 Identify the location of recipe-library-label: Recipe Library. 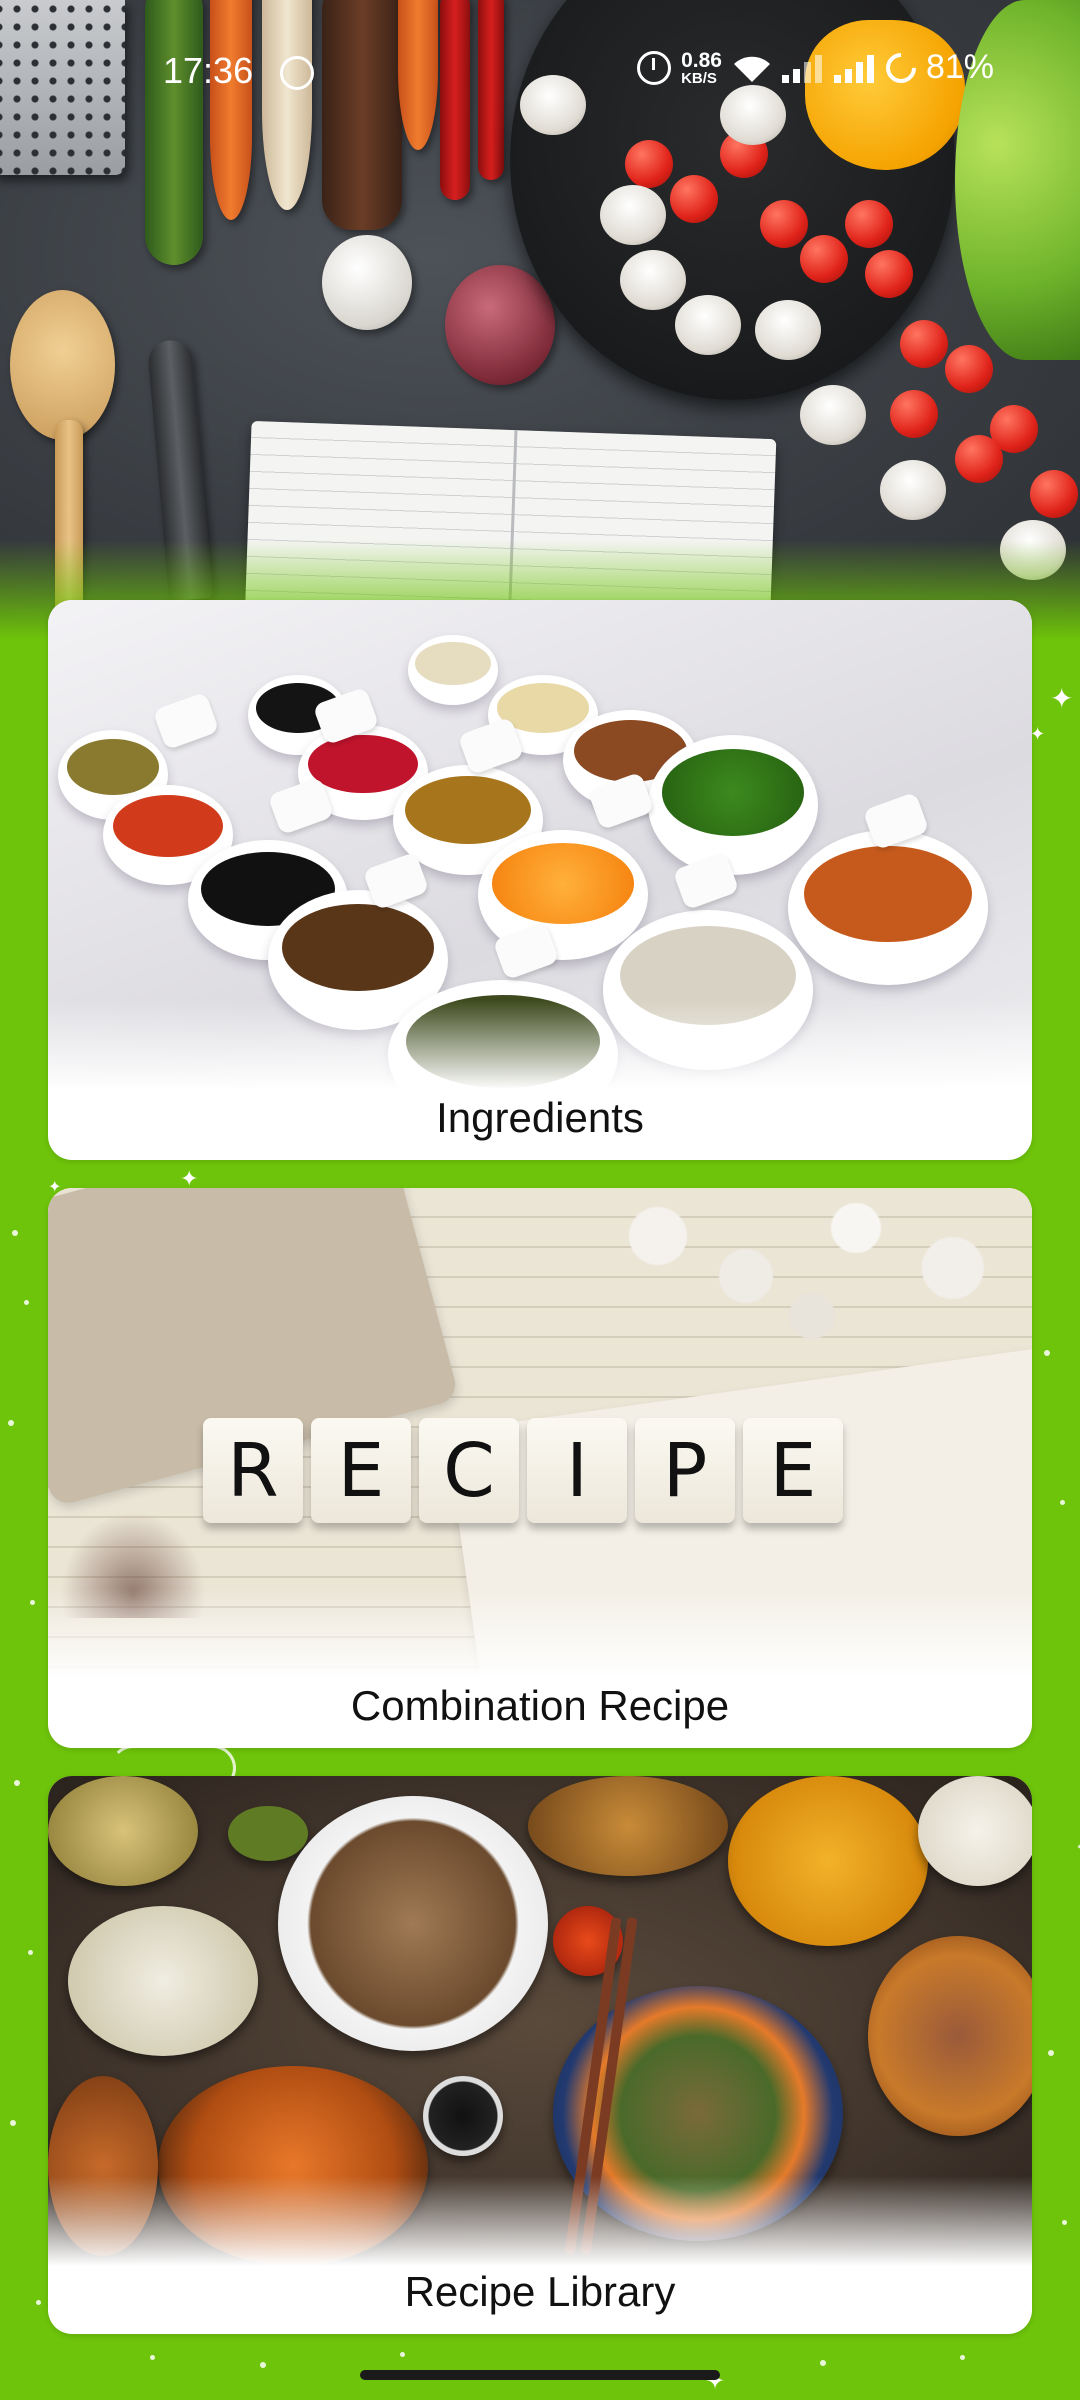
(540, 2291).